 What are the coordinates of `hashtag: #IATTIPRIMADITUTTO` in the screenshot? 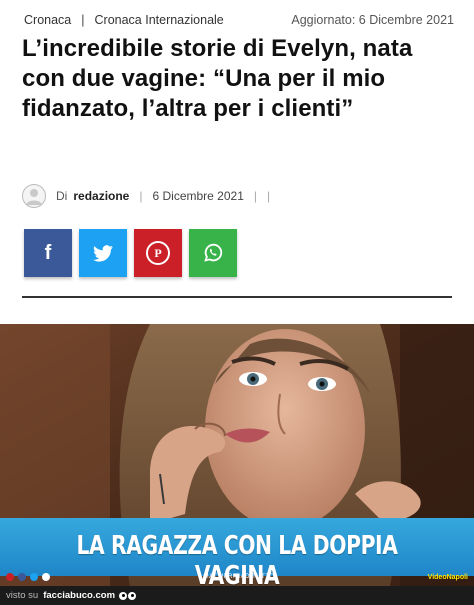 It's located at (239, 577).